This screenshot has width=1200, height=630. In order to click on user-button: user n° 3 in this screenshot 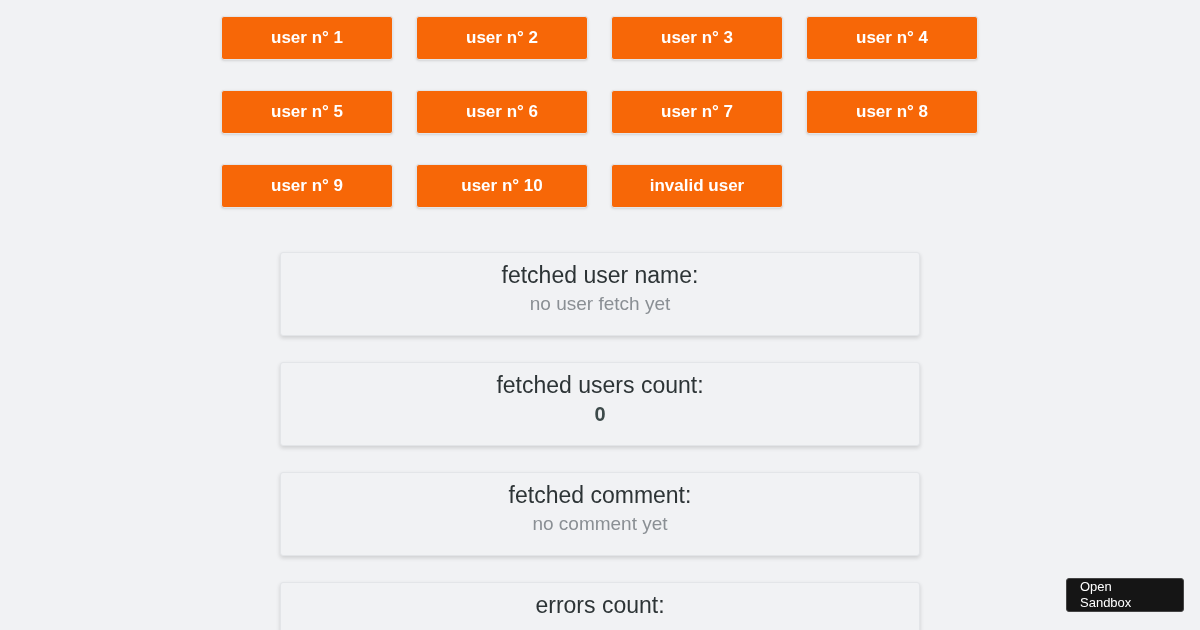, I will do `click(697, 38)`.